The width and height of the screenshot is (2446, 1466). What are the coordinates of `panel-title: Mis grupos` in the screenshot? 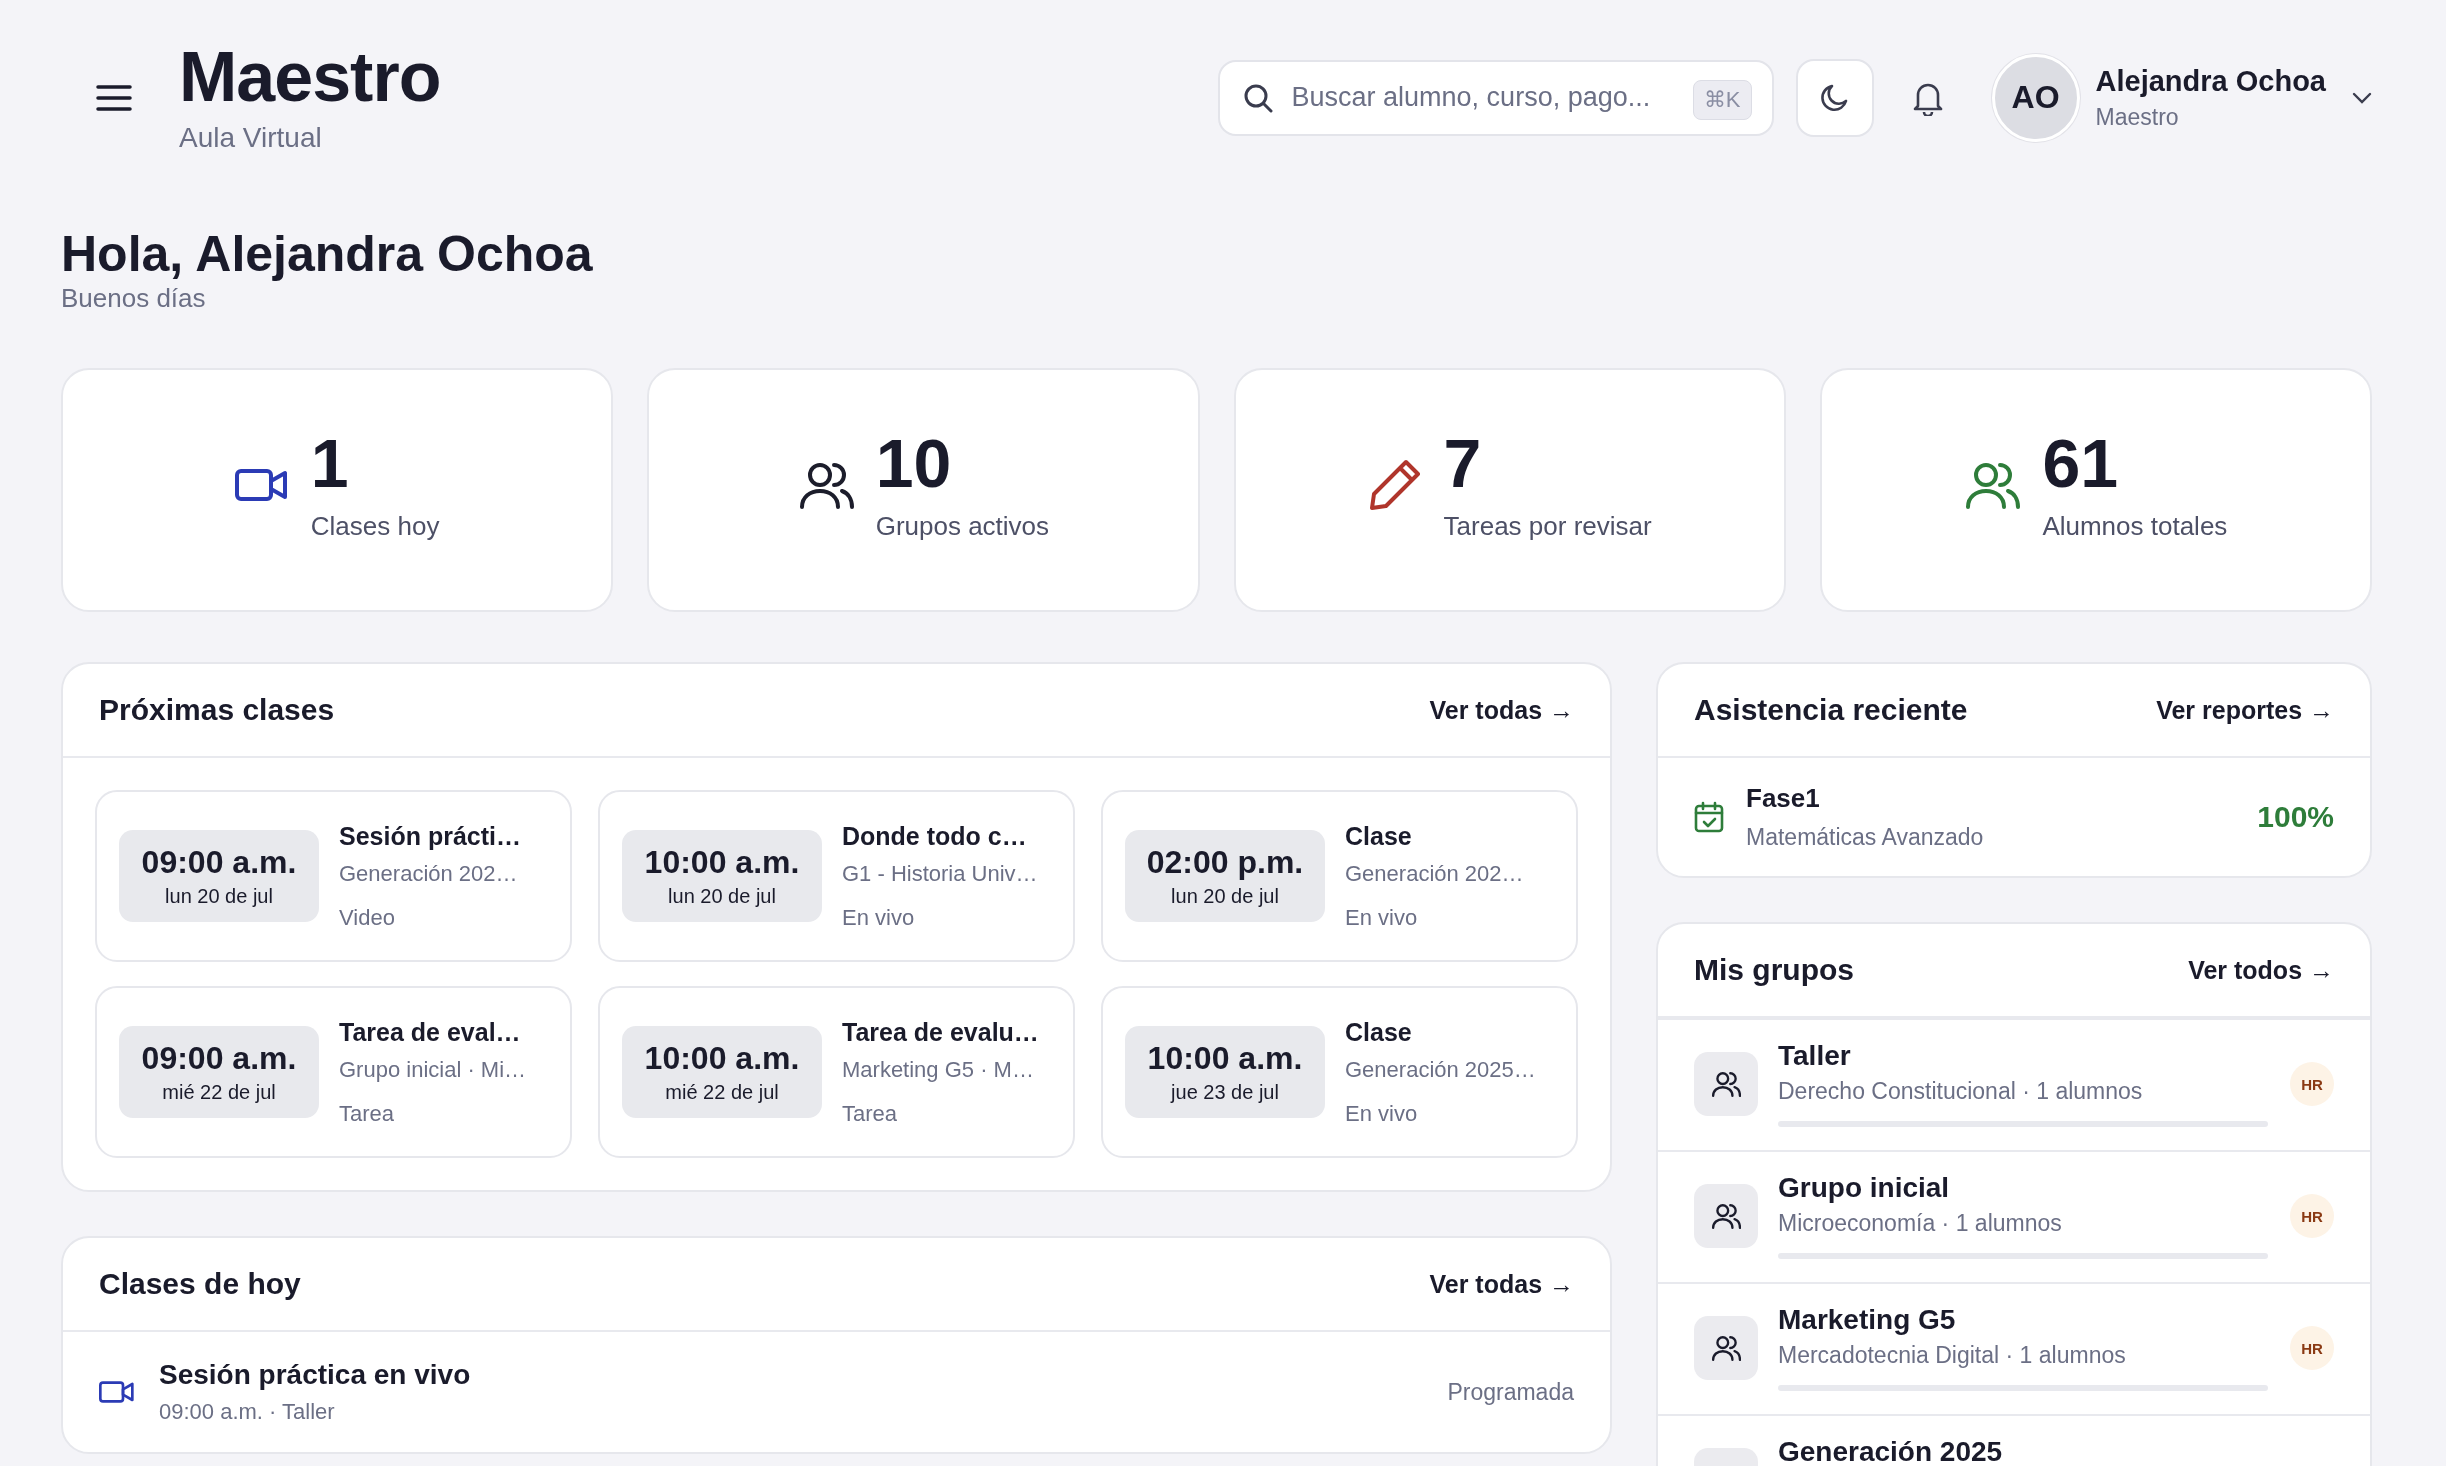 It's located at (1774, 970).